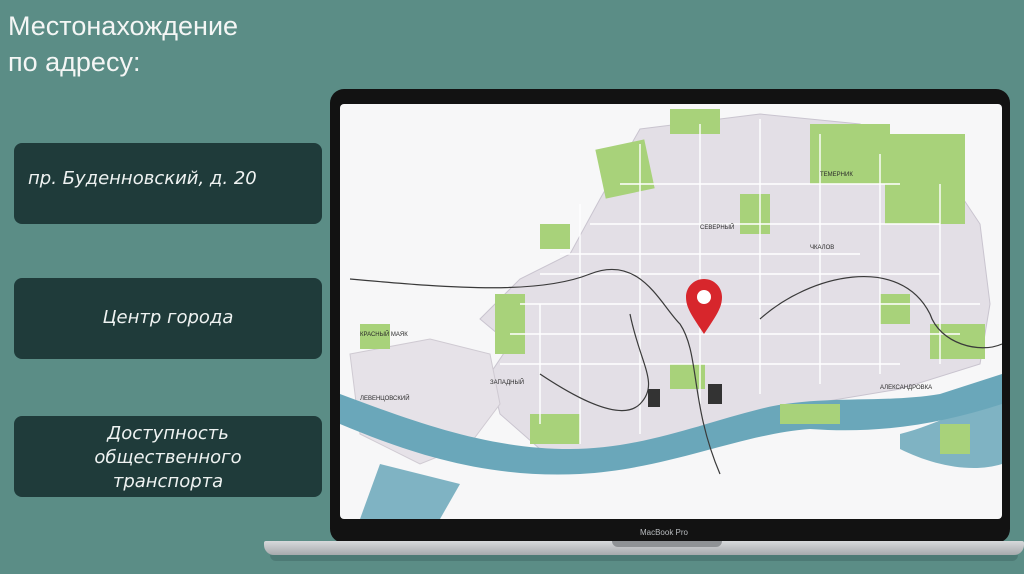  What do you see at coordinates (667, 544) in the screenshot?
I see `laptop-notch` at bounding box center [667, 544].